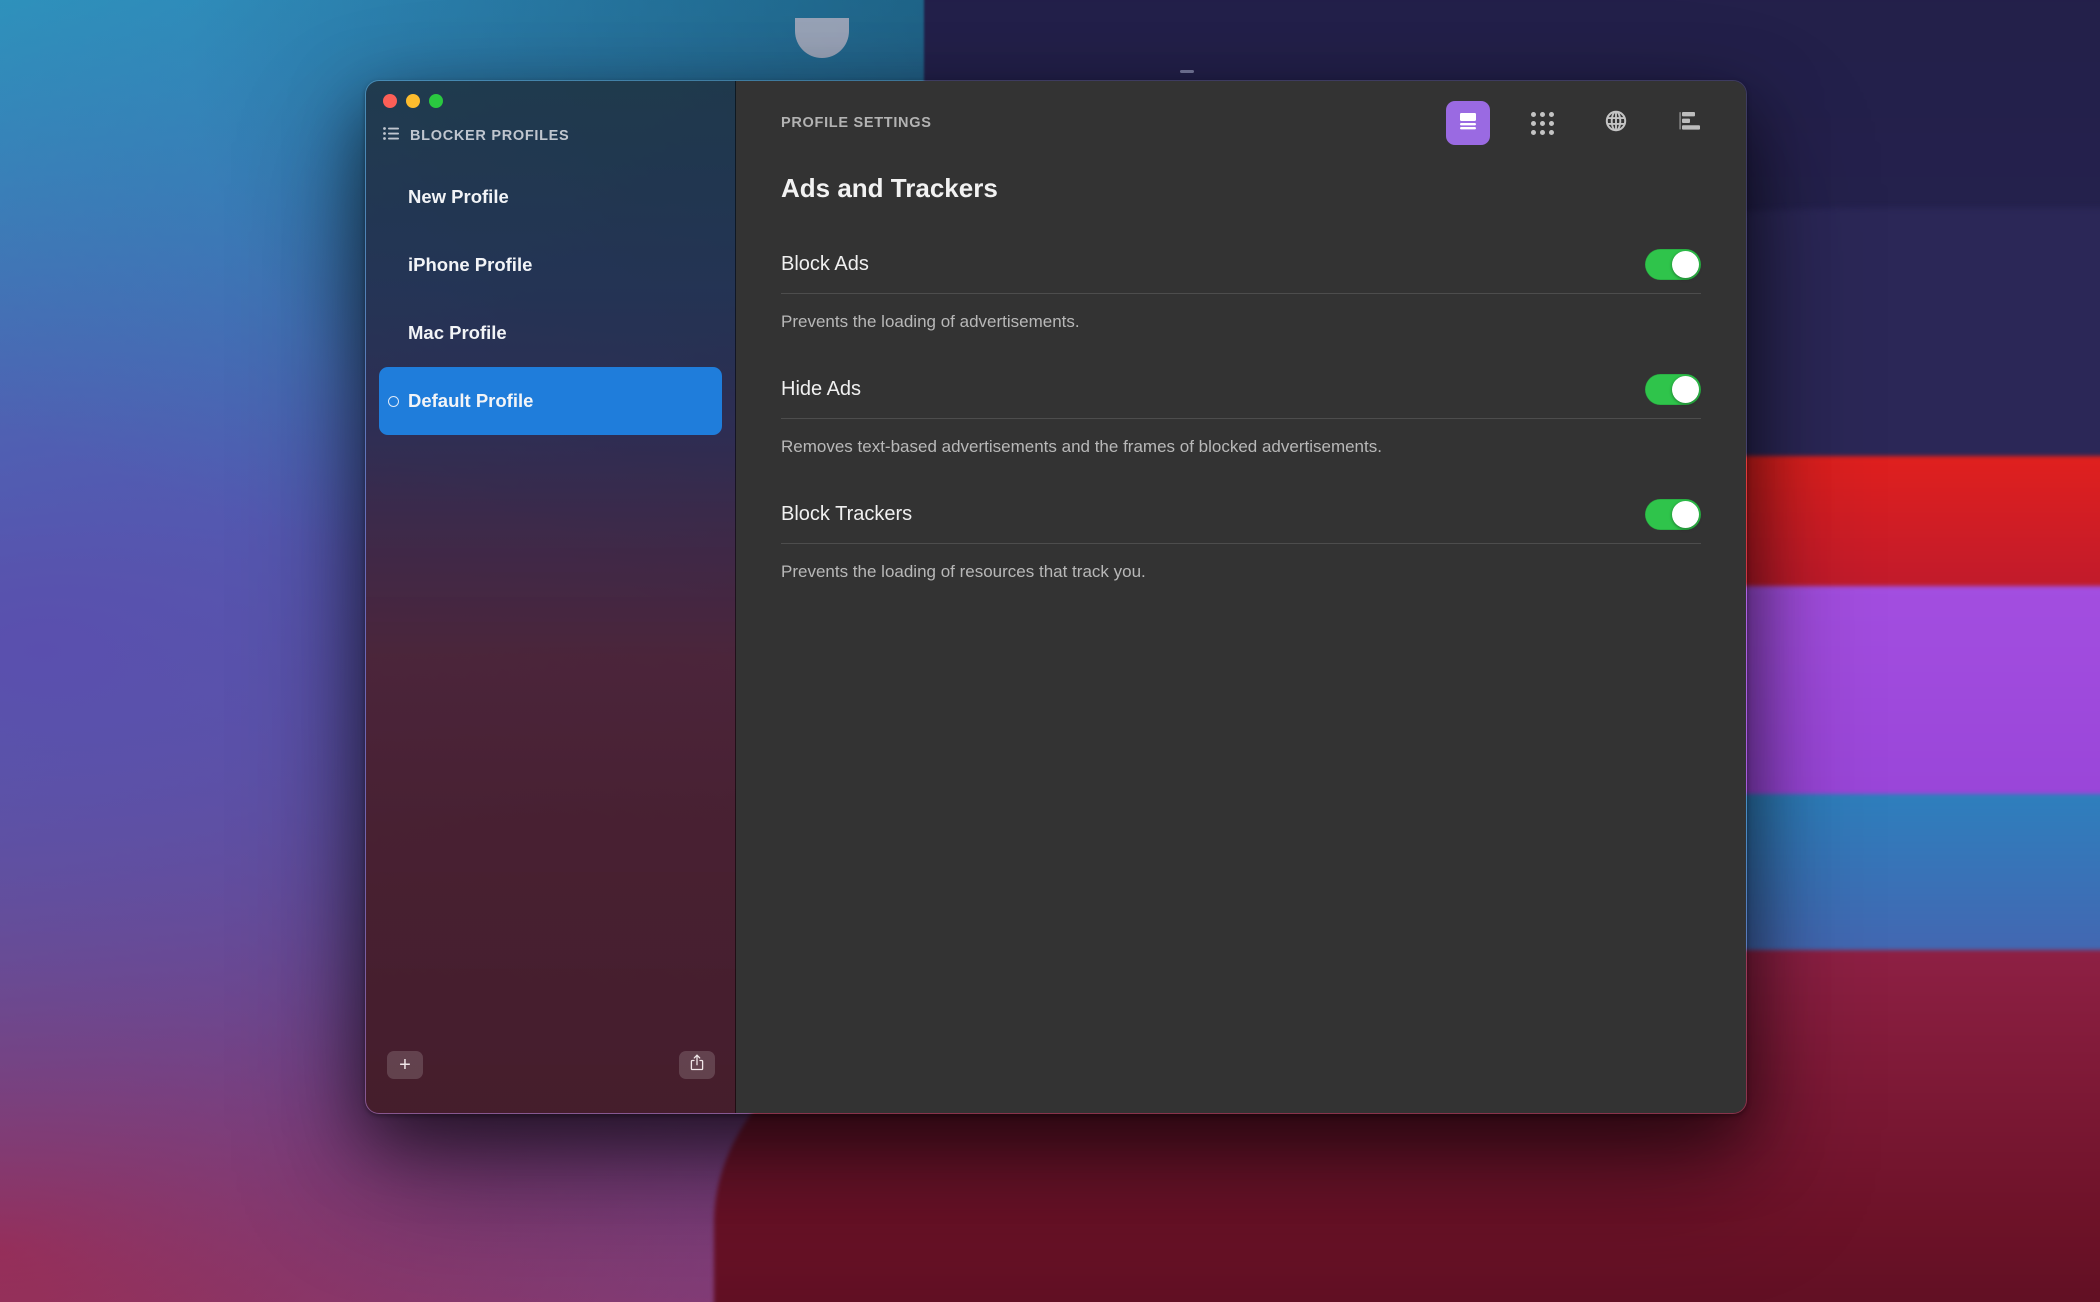  What do you see at coordinates (1241, 390) in the screenshot?
I see `setting-row-header: Hide Ads` at bounding box center [1241, 390].